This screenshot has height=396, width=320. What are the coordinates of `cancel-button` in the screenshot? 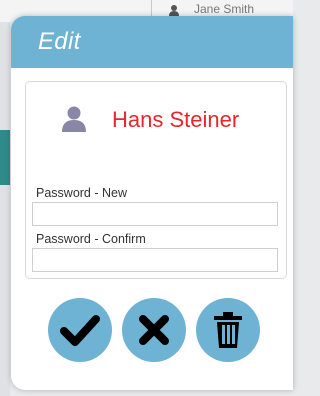 It's located at (154, 330).